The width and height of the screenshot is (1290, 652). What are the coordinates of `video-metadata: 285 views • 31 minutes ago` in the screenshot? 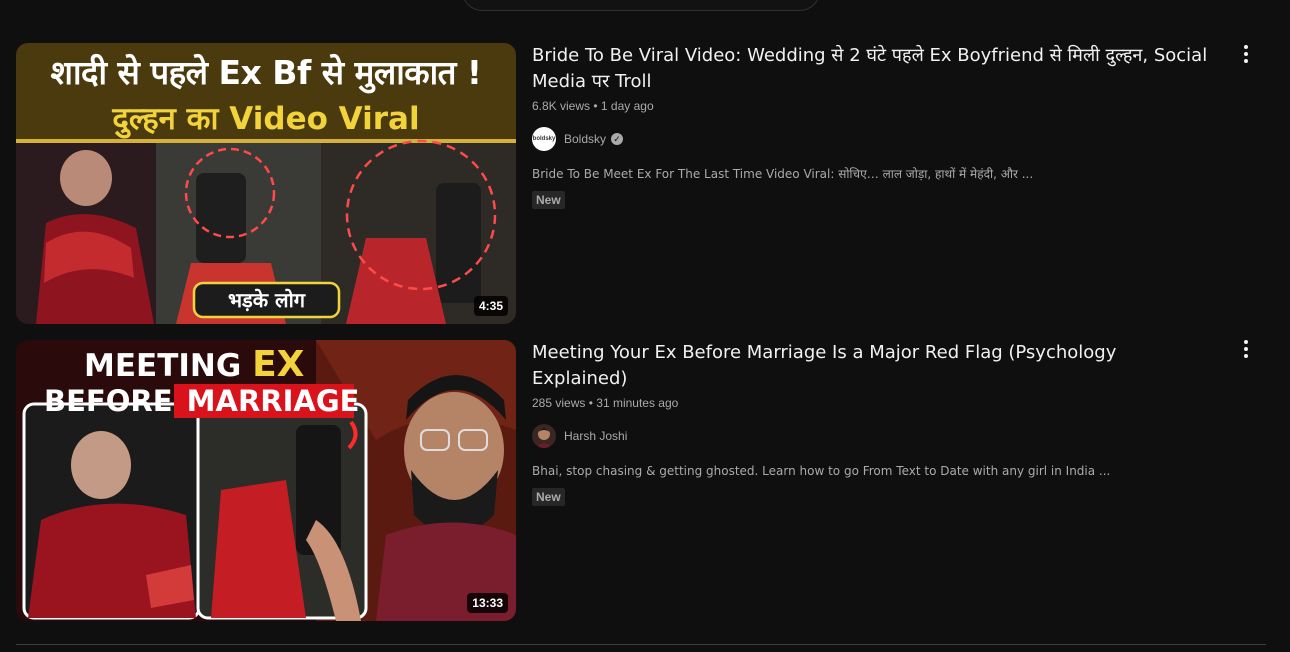 It's located at (872, 403).